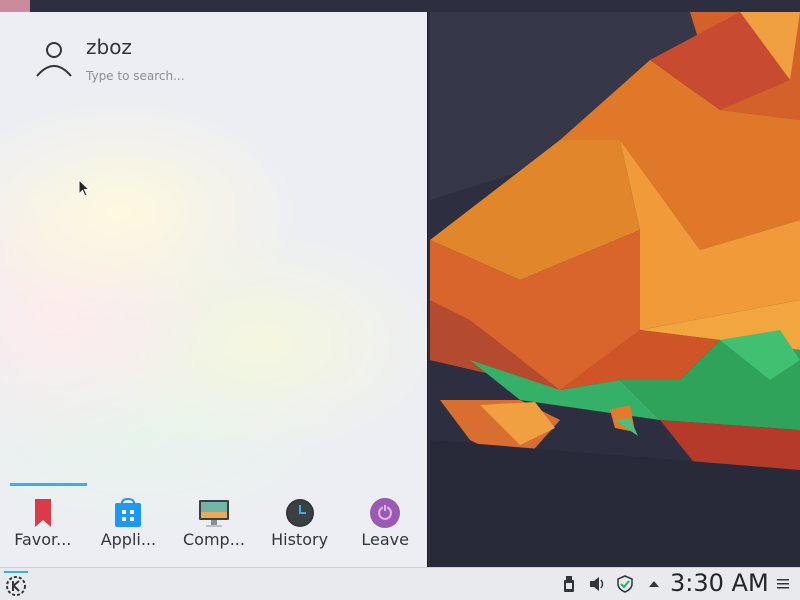  What do you see at coordinates (385, 539) in the screenshot?
I see `tab-label: Leave` at bounding box center [385, 539].